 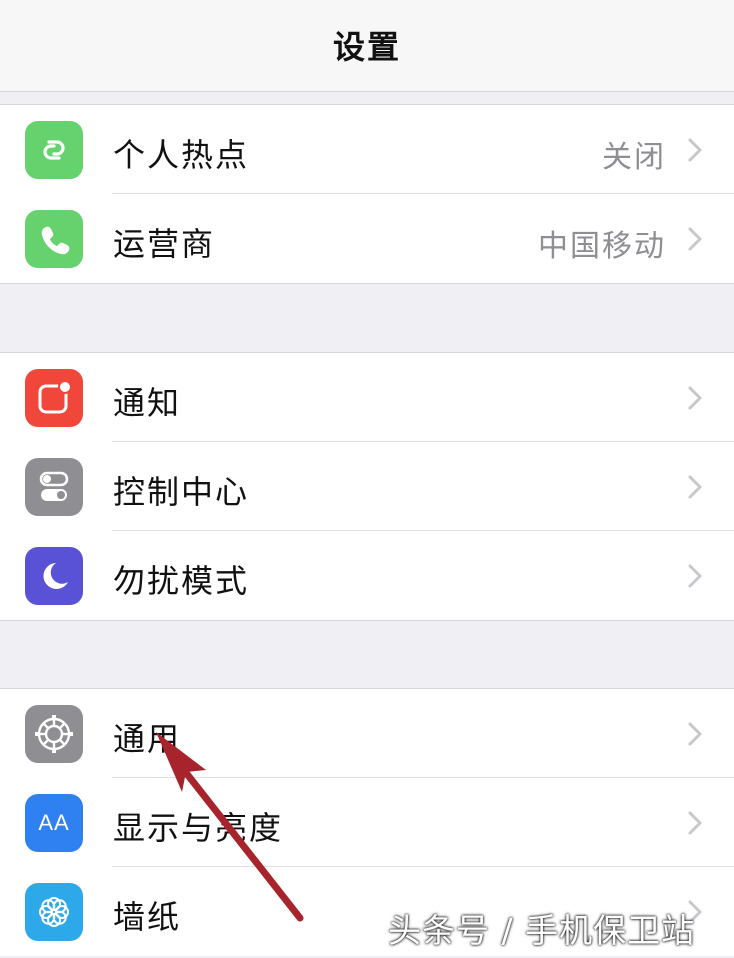 I want to click on settings-row-carrier: 运营商 中国移动, so click(x=367, y=238).